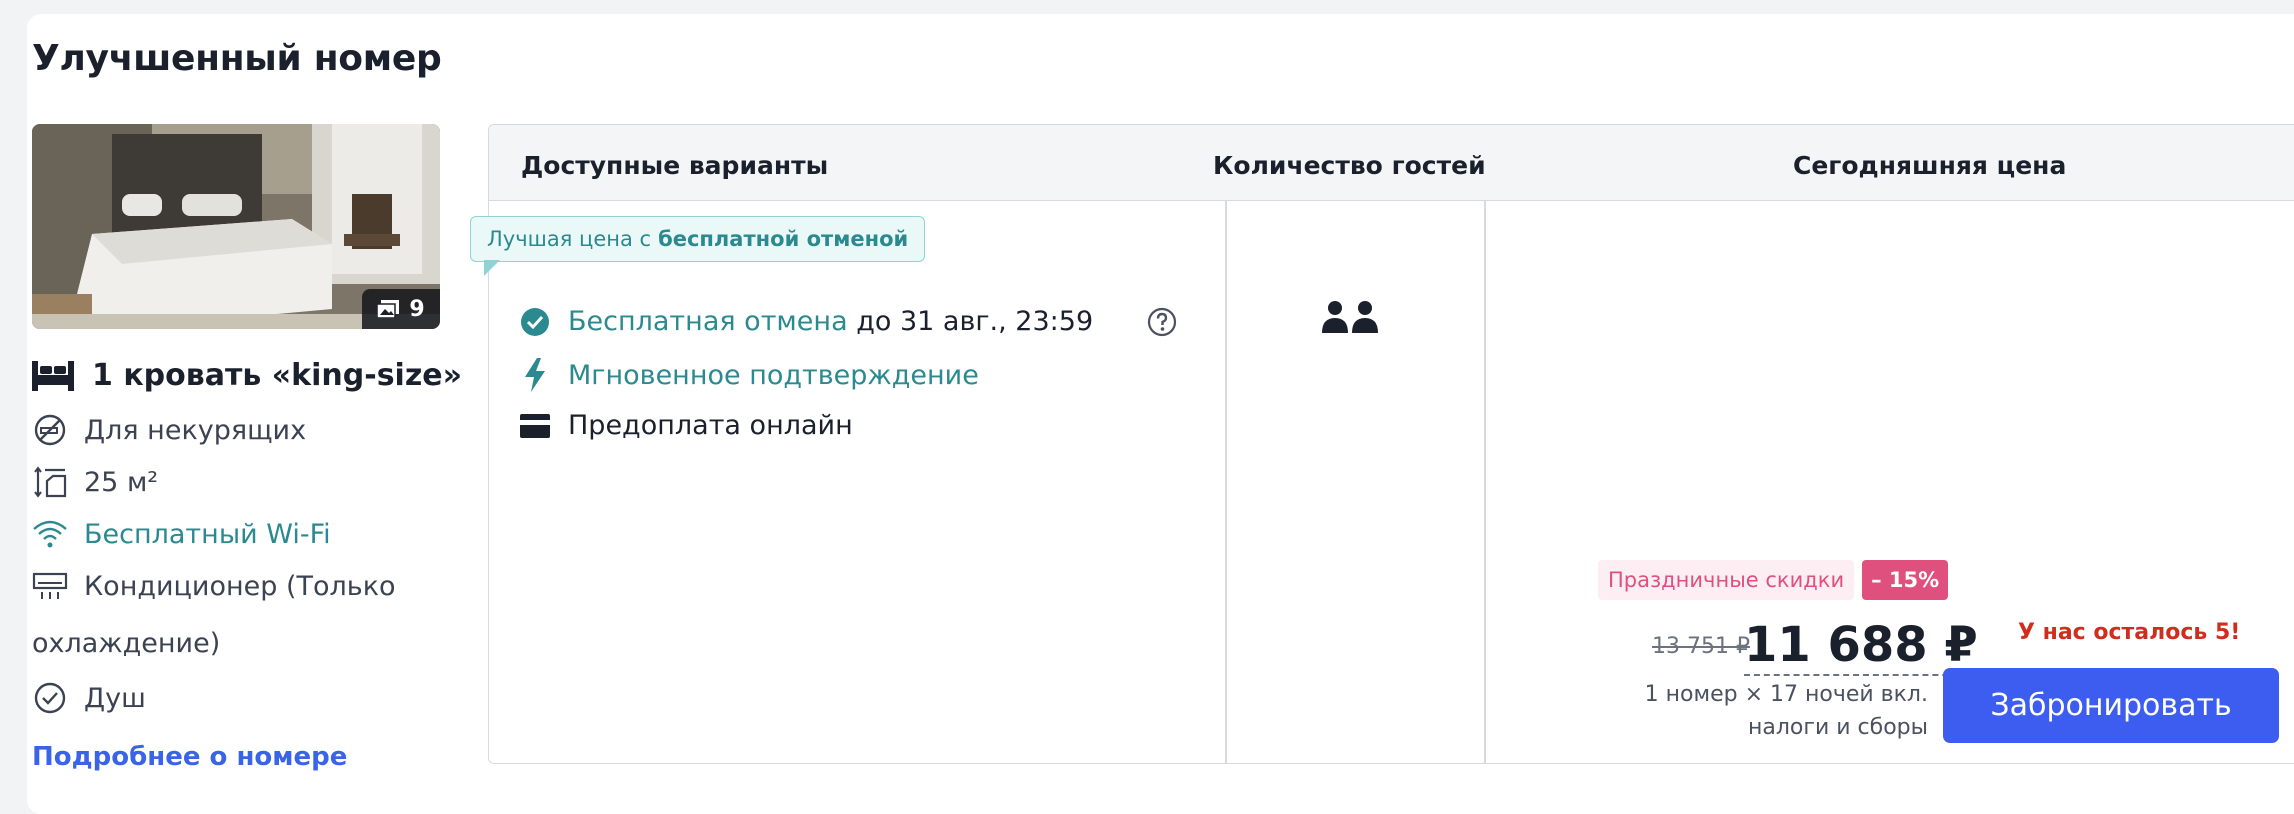 The height and width of the screenshot is (814, 2294). Describe the element at coordinates (1701, 646) in the screenshot. I see `old-price: 13 751 ₽` at that location.